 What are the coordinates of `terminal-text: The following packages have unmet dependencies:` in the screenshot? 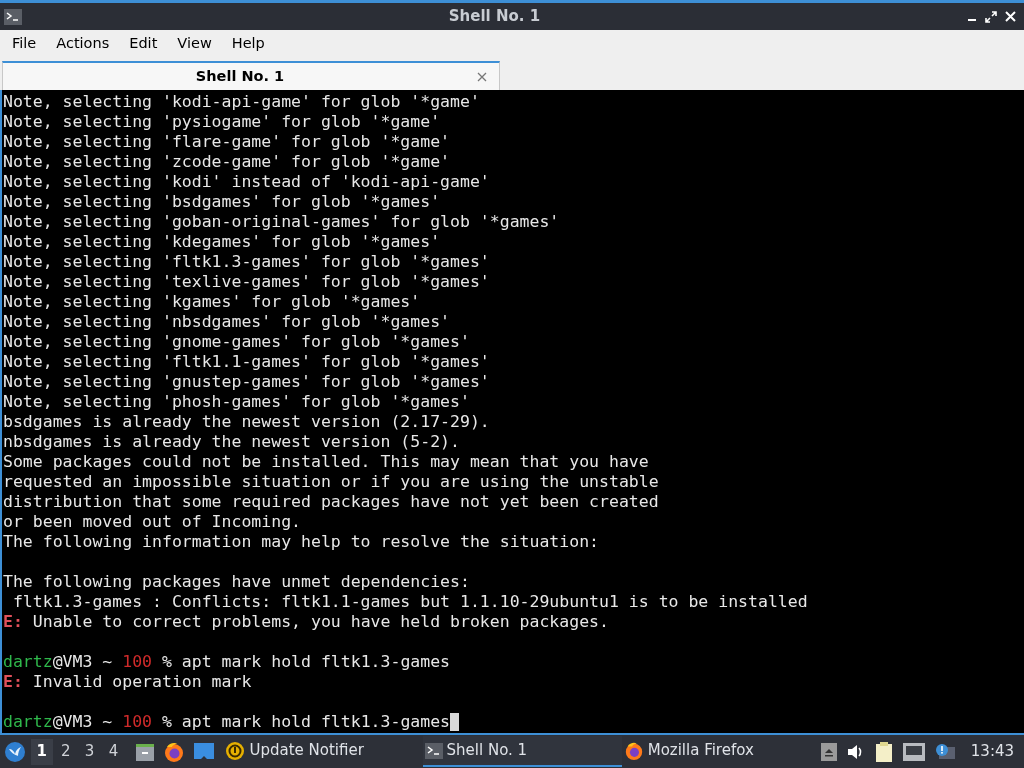 It's located at (236, 582).